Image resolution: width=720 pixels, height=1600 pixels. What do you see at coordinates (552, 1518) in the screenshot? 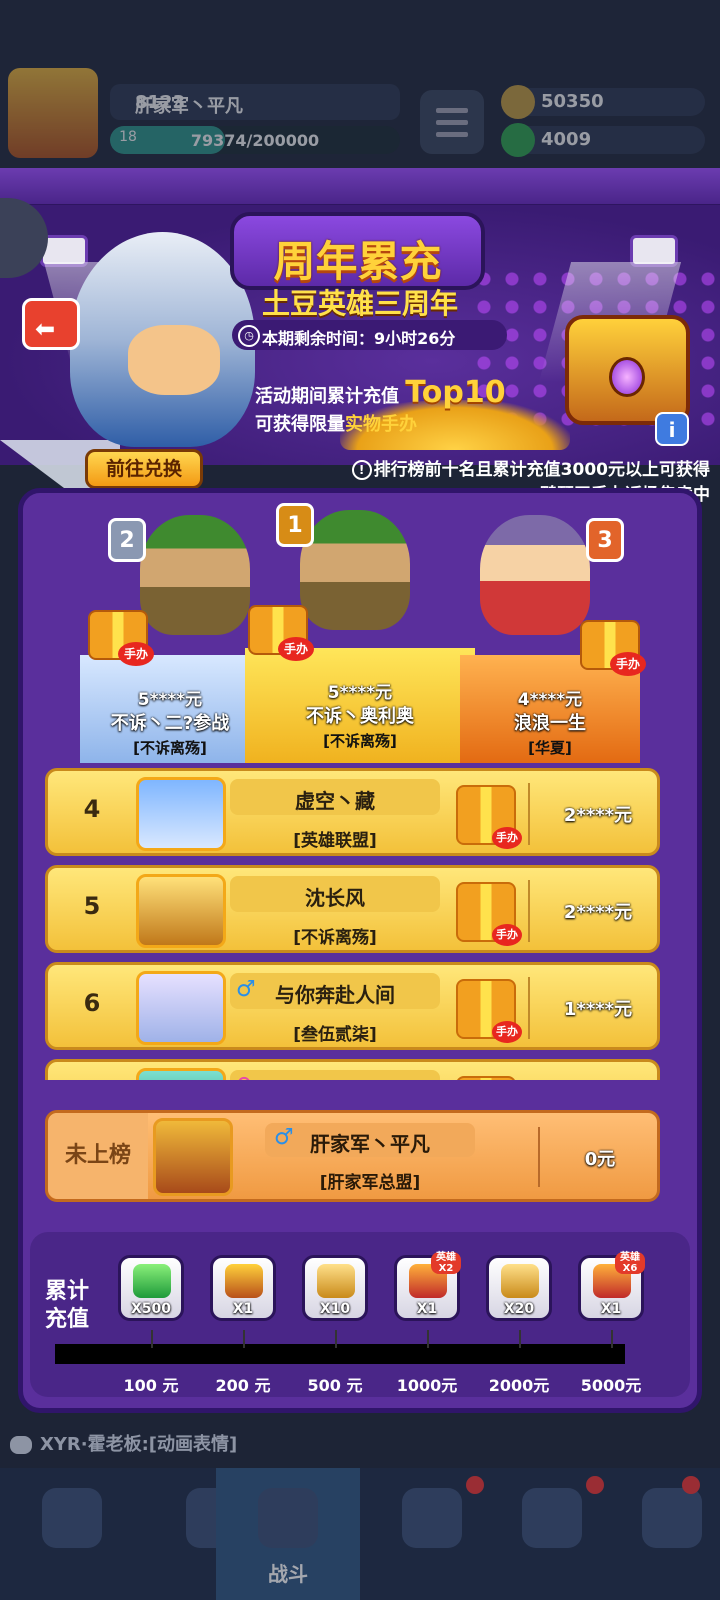
I see `friends-icon` at bounding box center [552, 1518].